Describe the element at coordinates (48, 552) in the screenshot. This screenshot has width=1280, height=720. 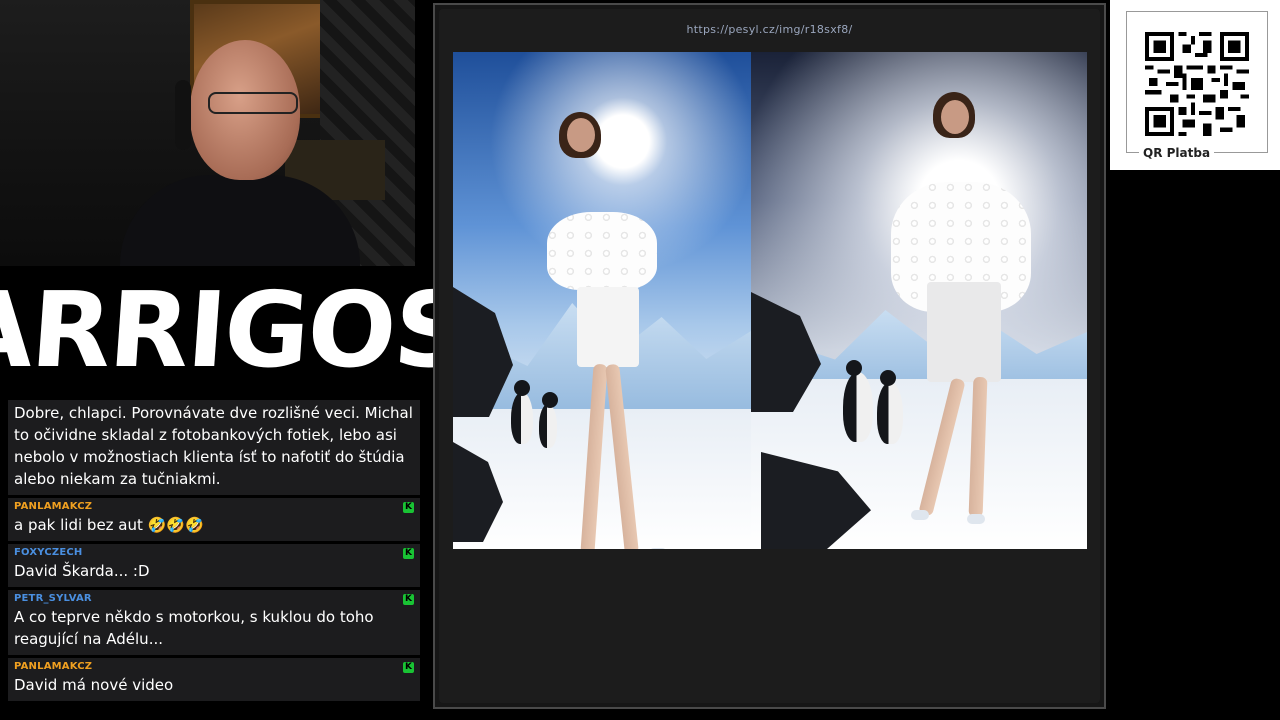
I see `chat-username: FOXYCZECH` at that location.